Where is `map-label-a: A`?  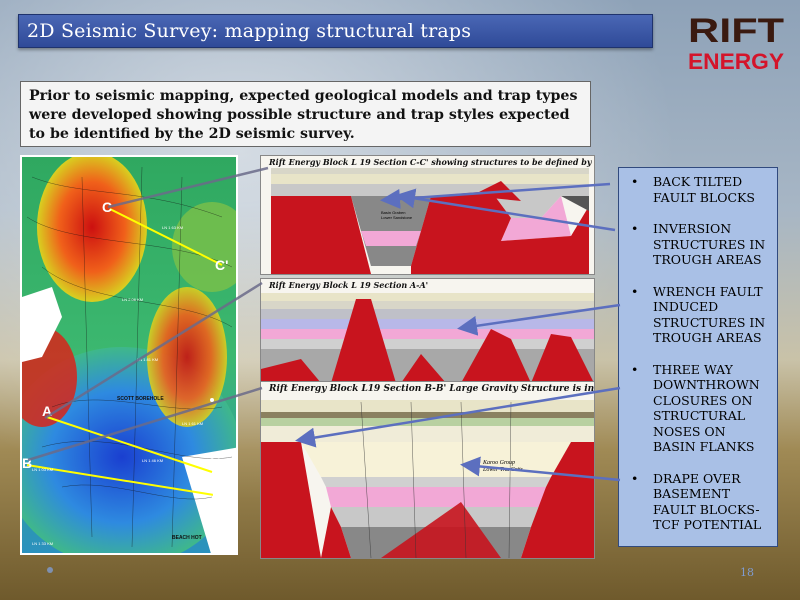 map-label-a: A is located at coordinates (47, 411).